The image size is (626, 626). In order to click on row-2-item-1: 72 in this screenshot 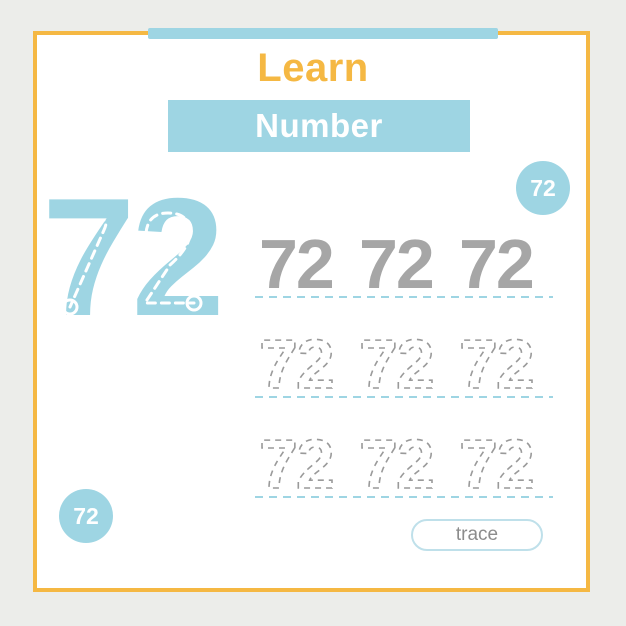, I will do `click(296, 364)`.